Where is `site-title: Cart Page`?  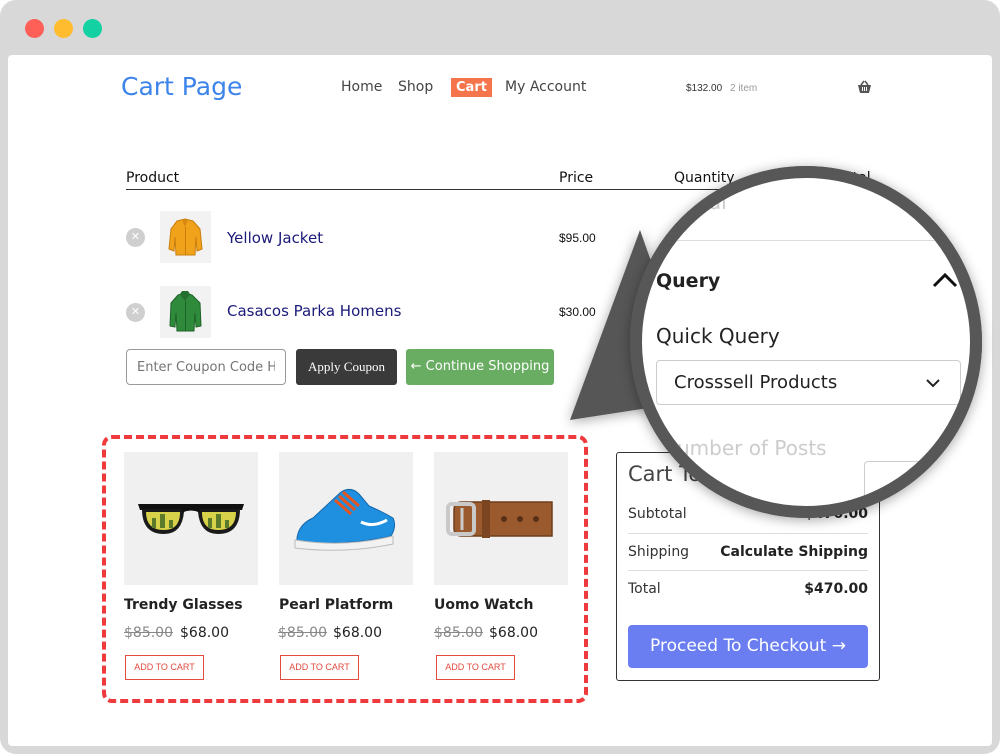 site-title: Cart Page is located at coordinates (181, 86).